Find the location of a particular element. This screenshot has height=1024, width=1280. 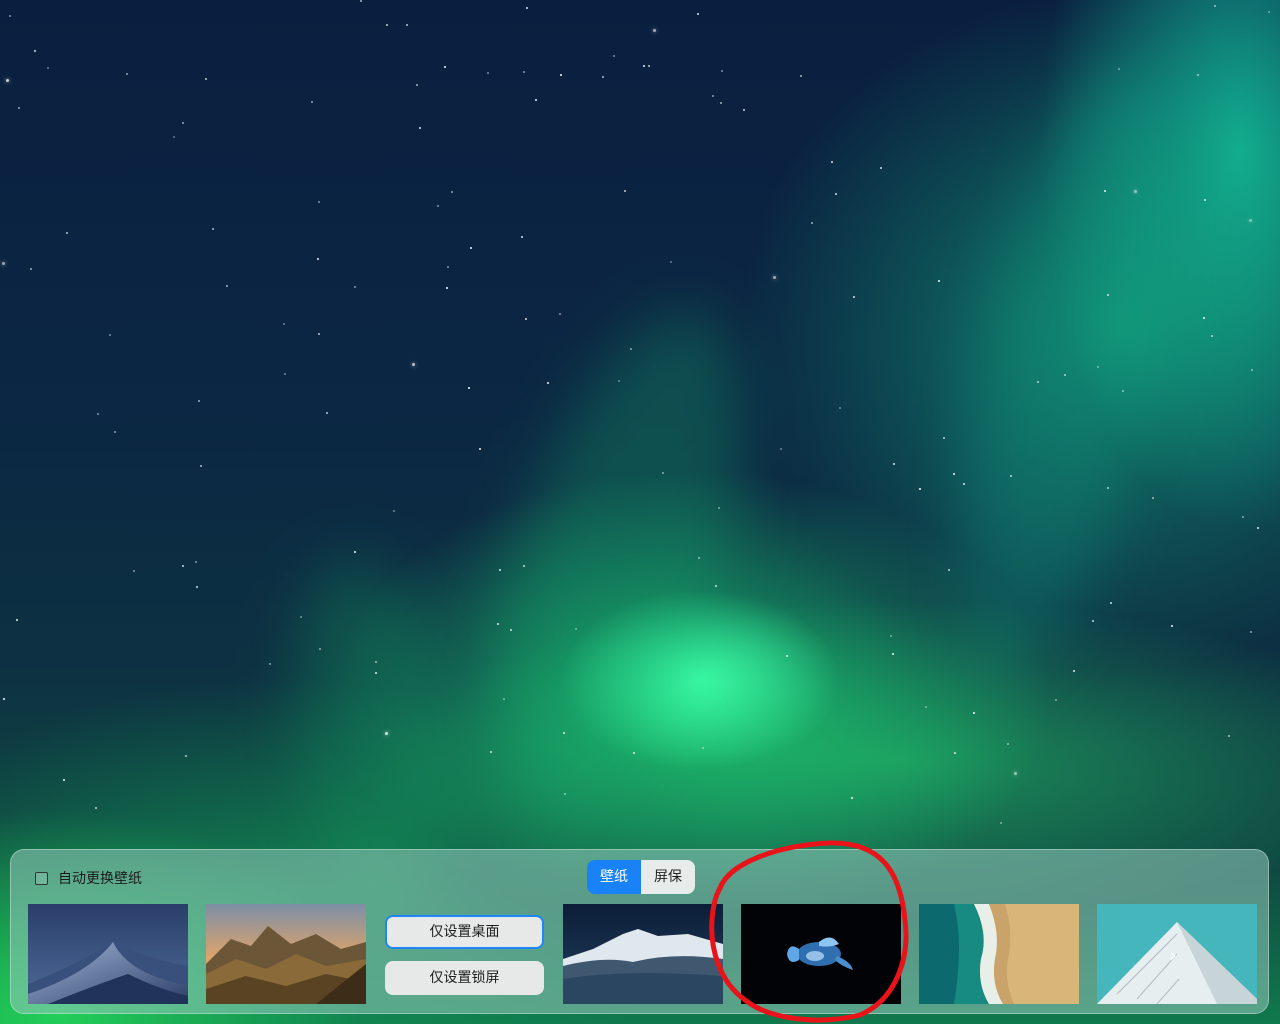

aerial-beach-image is located at coordinates (999, 954).